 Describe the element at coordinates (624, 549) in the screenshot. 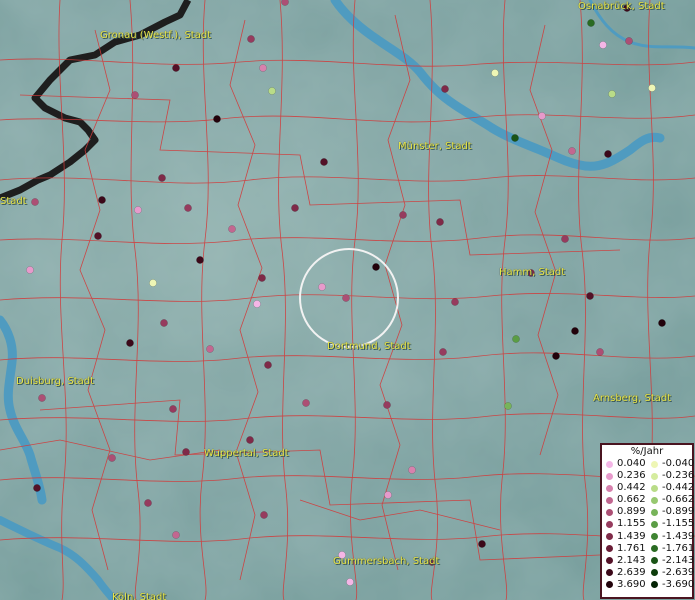

I see `legend-entry: 1.761` at that location.